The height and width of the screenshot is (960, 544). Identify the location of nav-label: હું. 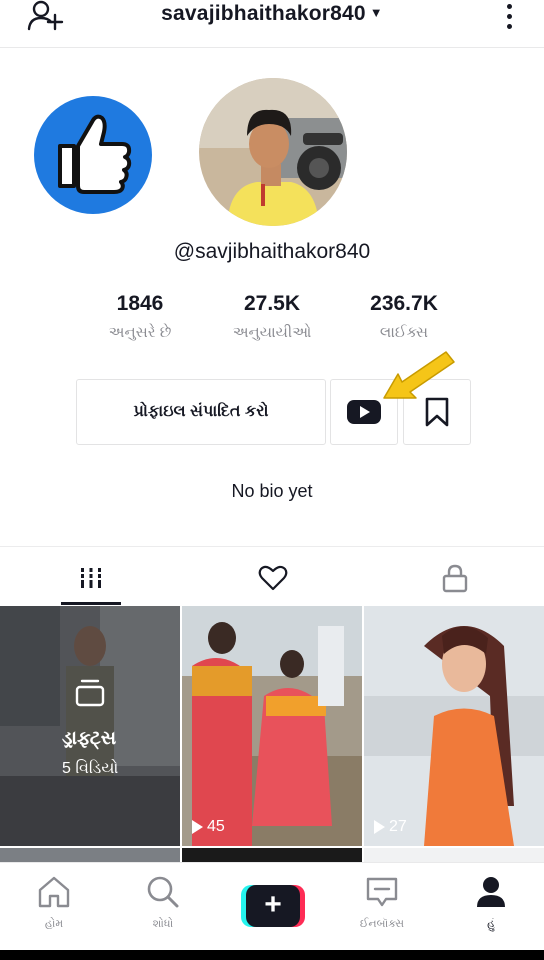
(491, 924).